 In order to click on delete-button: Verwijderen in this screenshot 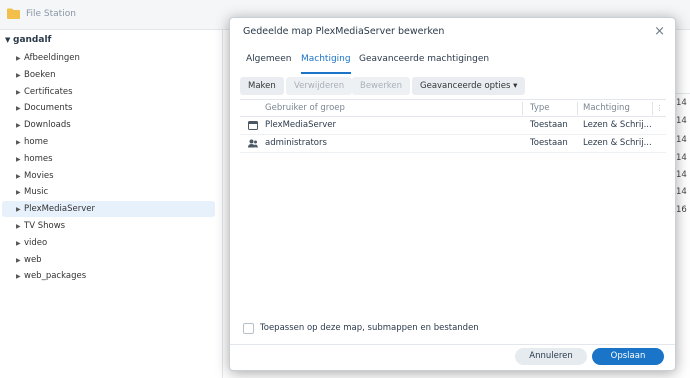, I will do `click(319, 86)`.